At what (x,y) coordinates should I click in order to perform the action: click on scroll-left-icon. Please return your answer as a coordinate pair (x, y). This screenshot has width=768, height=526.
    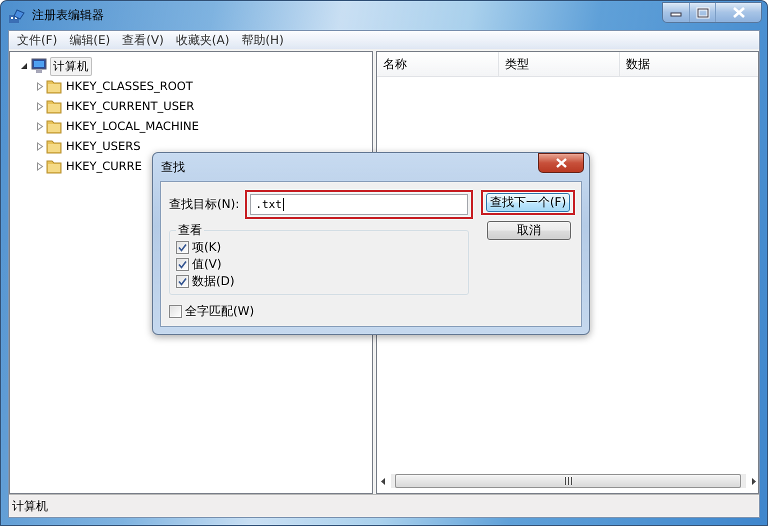
    Looking at the image, I should click on (383, 481).